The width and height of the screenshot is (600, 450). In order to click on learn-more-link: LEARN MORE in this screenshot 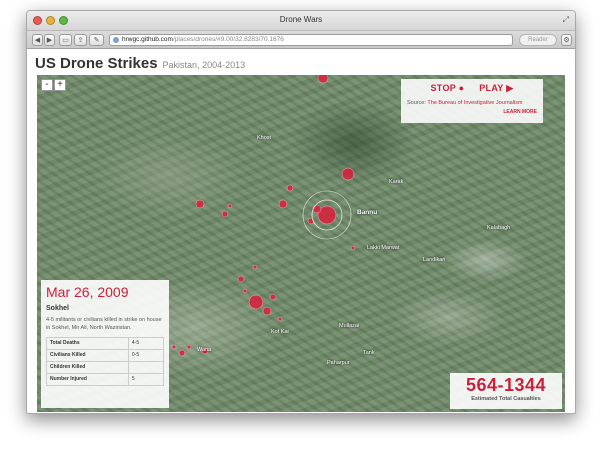, I will do `click(472, 112)`.